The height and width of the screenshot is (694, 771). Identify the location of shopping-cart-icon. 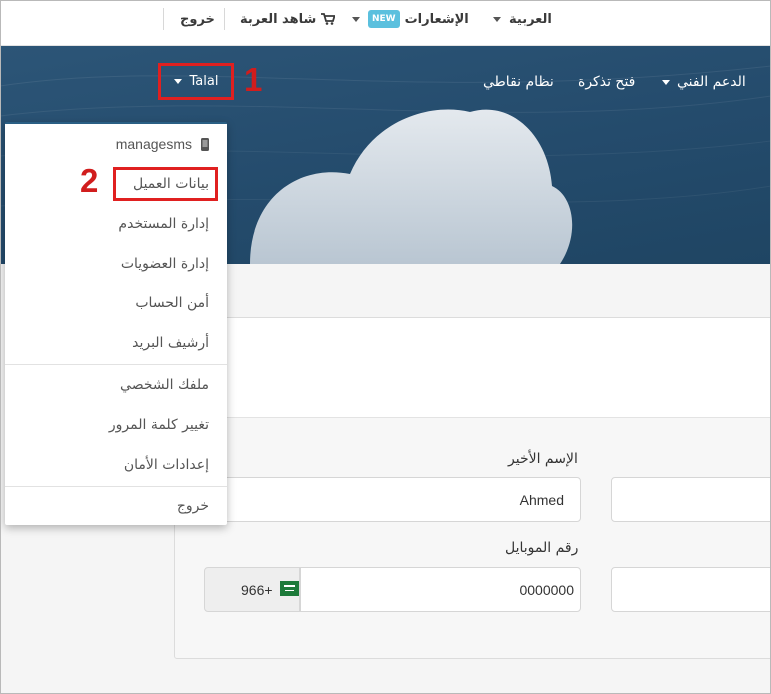
(328, 19).